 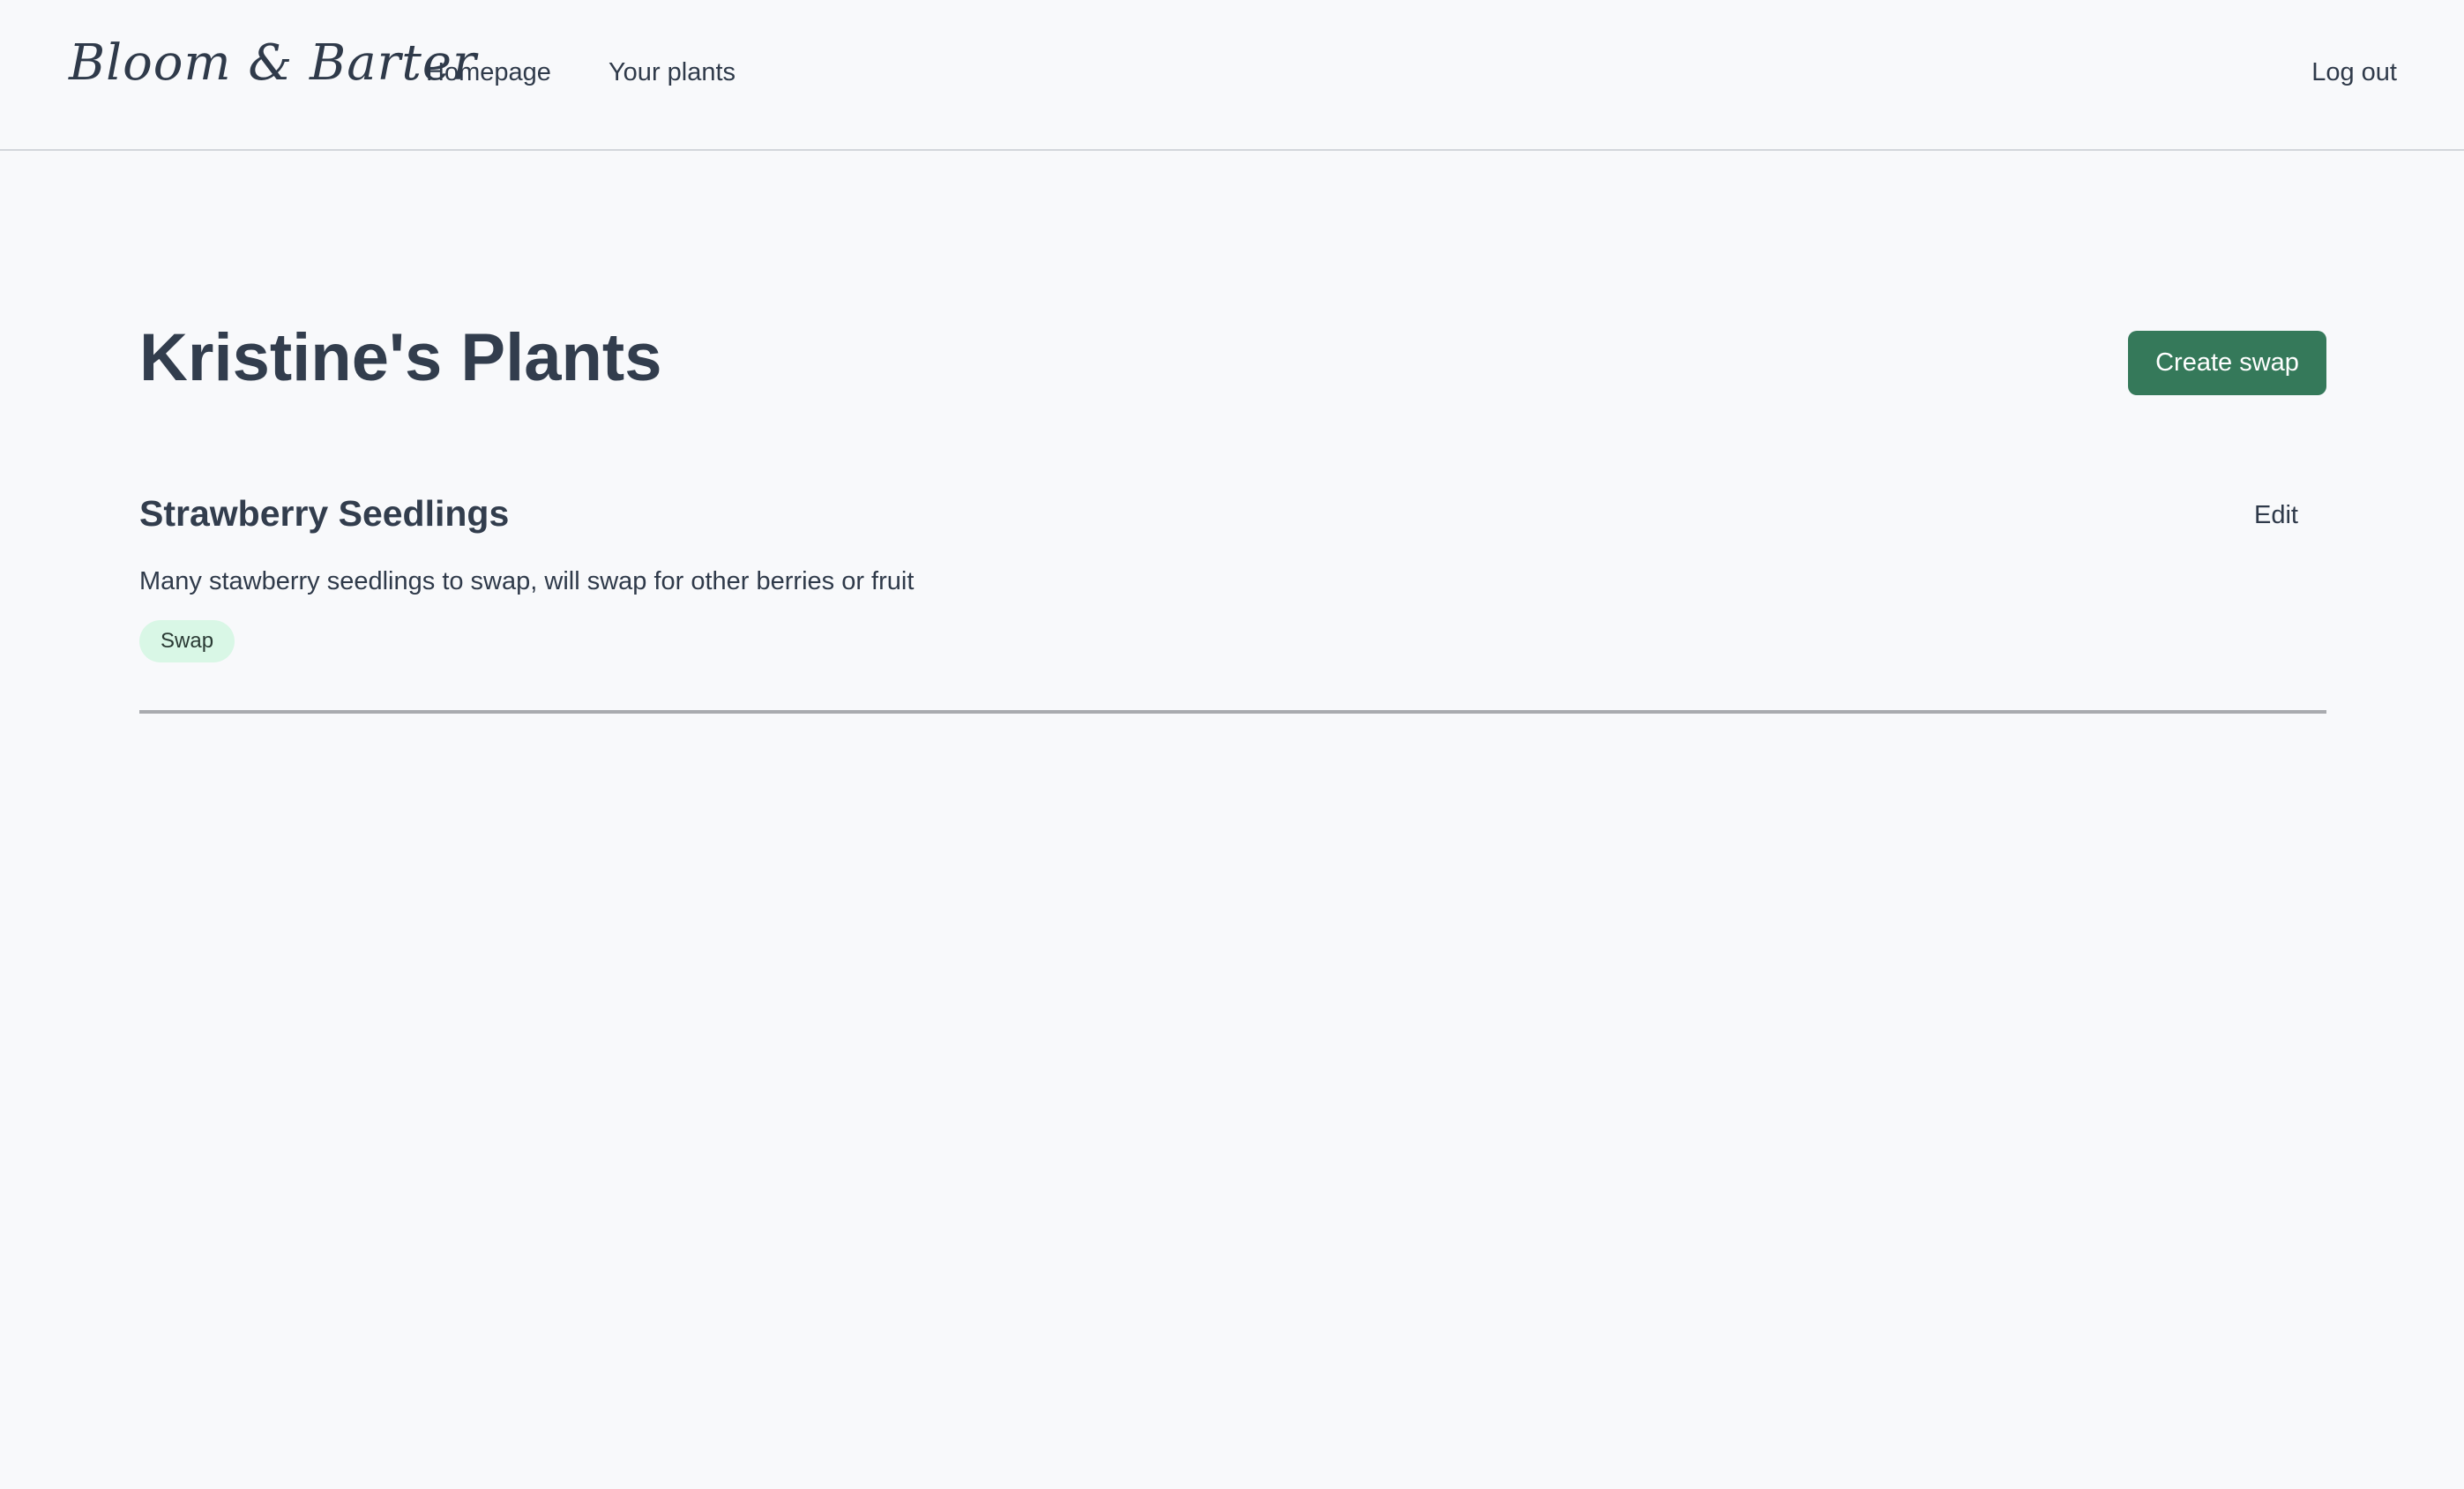 What do you see at coordinates (273, 63) in the screenshot?
I see `site-logo: Bloom & Barter` at bounding box center [273, 63].